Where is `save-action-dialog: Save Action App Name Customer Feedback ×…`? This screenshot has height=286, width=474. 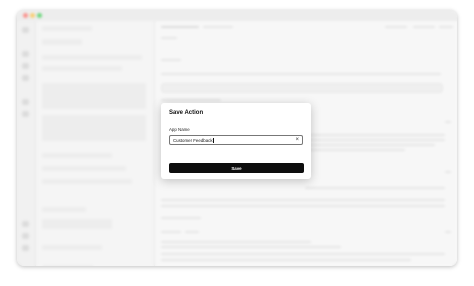
save-action-dialog: Save Action App Name Customer Feedback ×… is located at coordinates (236, 141).